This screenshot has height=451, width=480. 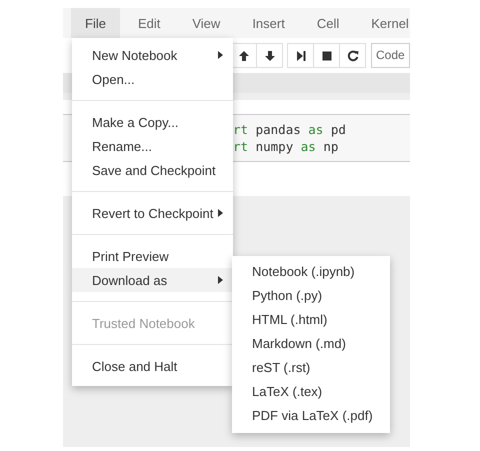 I want to click on code-line: rt pandas as pd, so click(x=290, y=129).